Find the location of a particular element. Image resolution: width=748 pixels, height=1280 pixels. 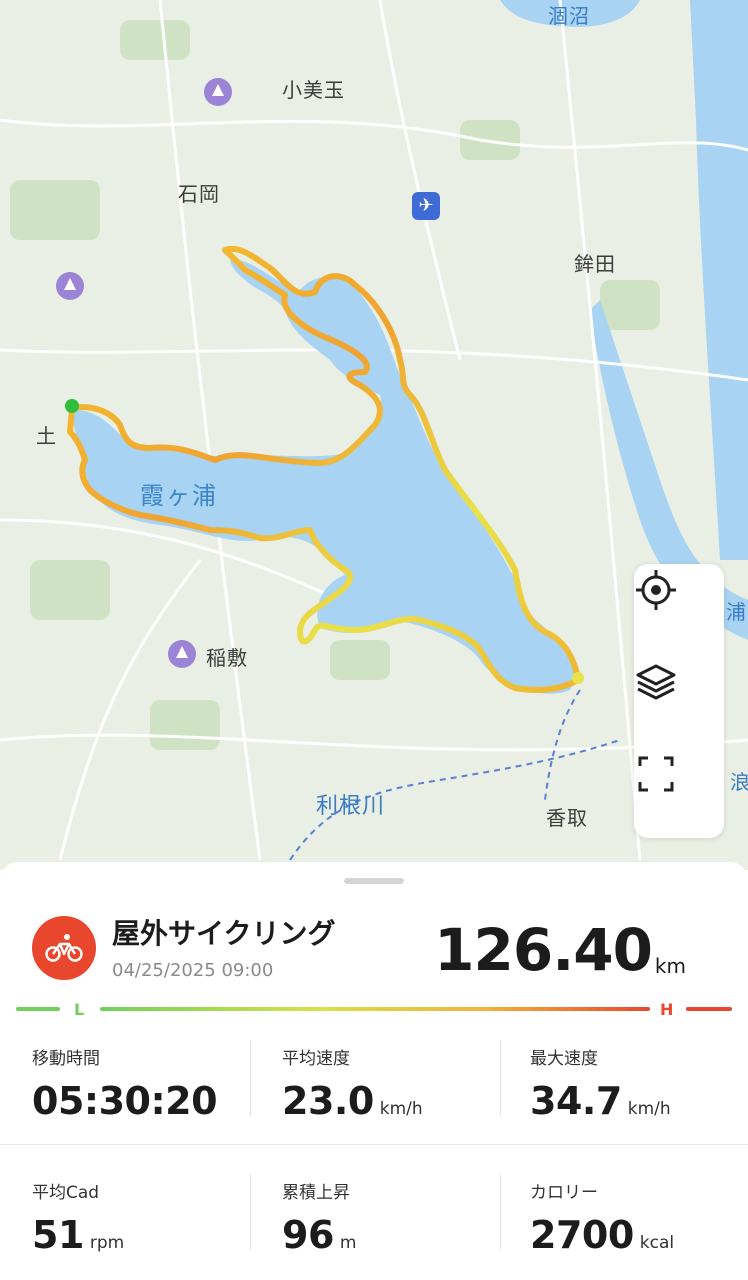

river-branch is located at coordinates (562, 745).